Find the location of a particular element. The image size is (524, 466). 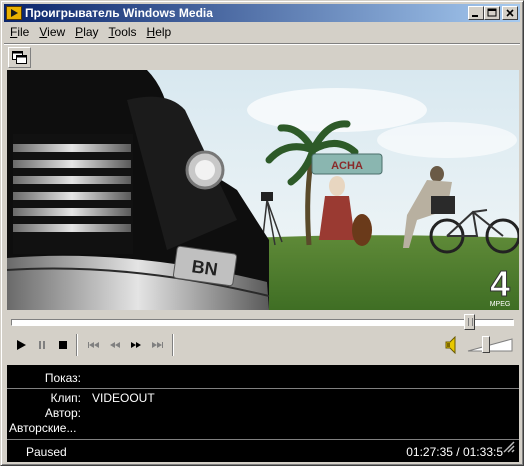

window-controls is located at coordinates (493, 13).